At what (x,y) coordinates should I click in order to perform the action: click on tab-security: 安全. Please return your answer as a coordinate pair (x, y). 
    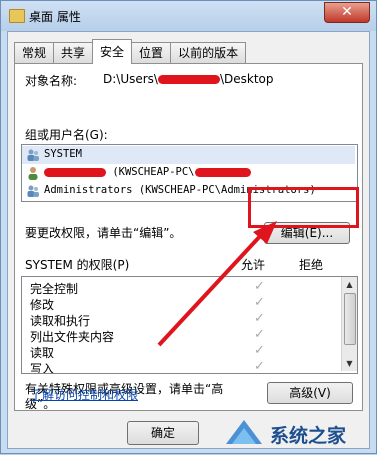
    Looking at the image, I should click on (112, 51).